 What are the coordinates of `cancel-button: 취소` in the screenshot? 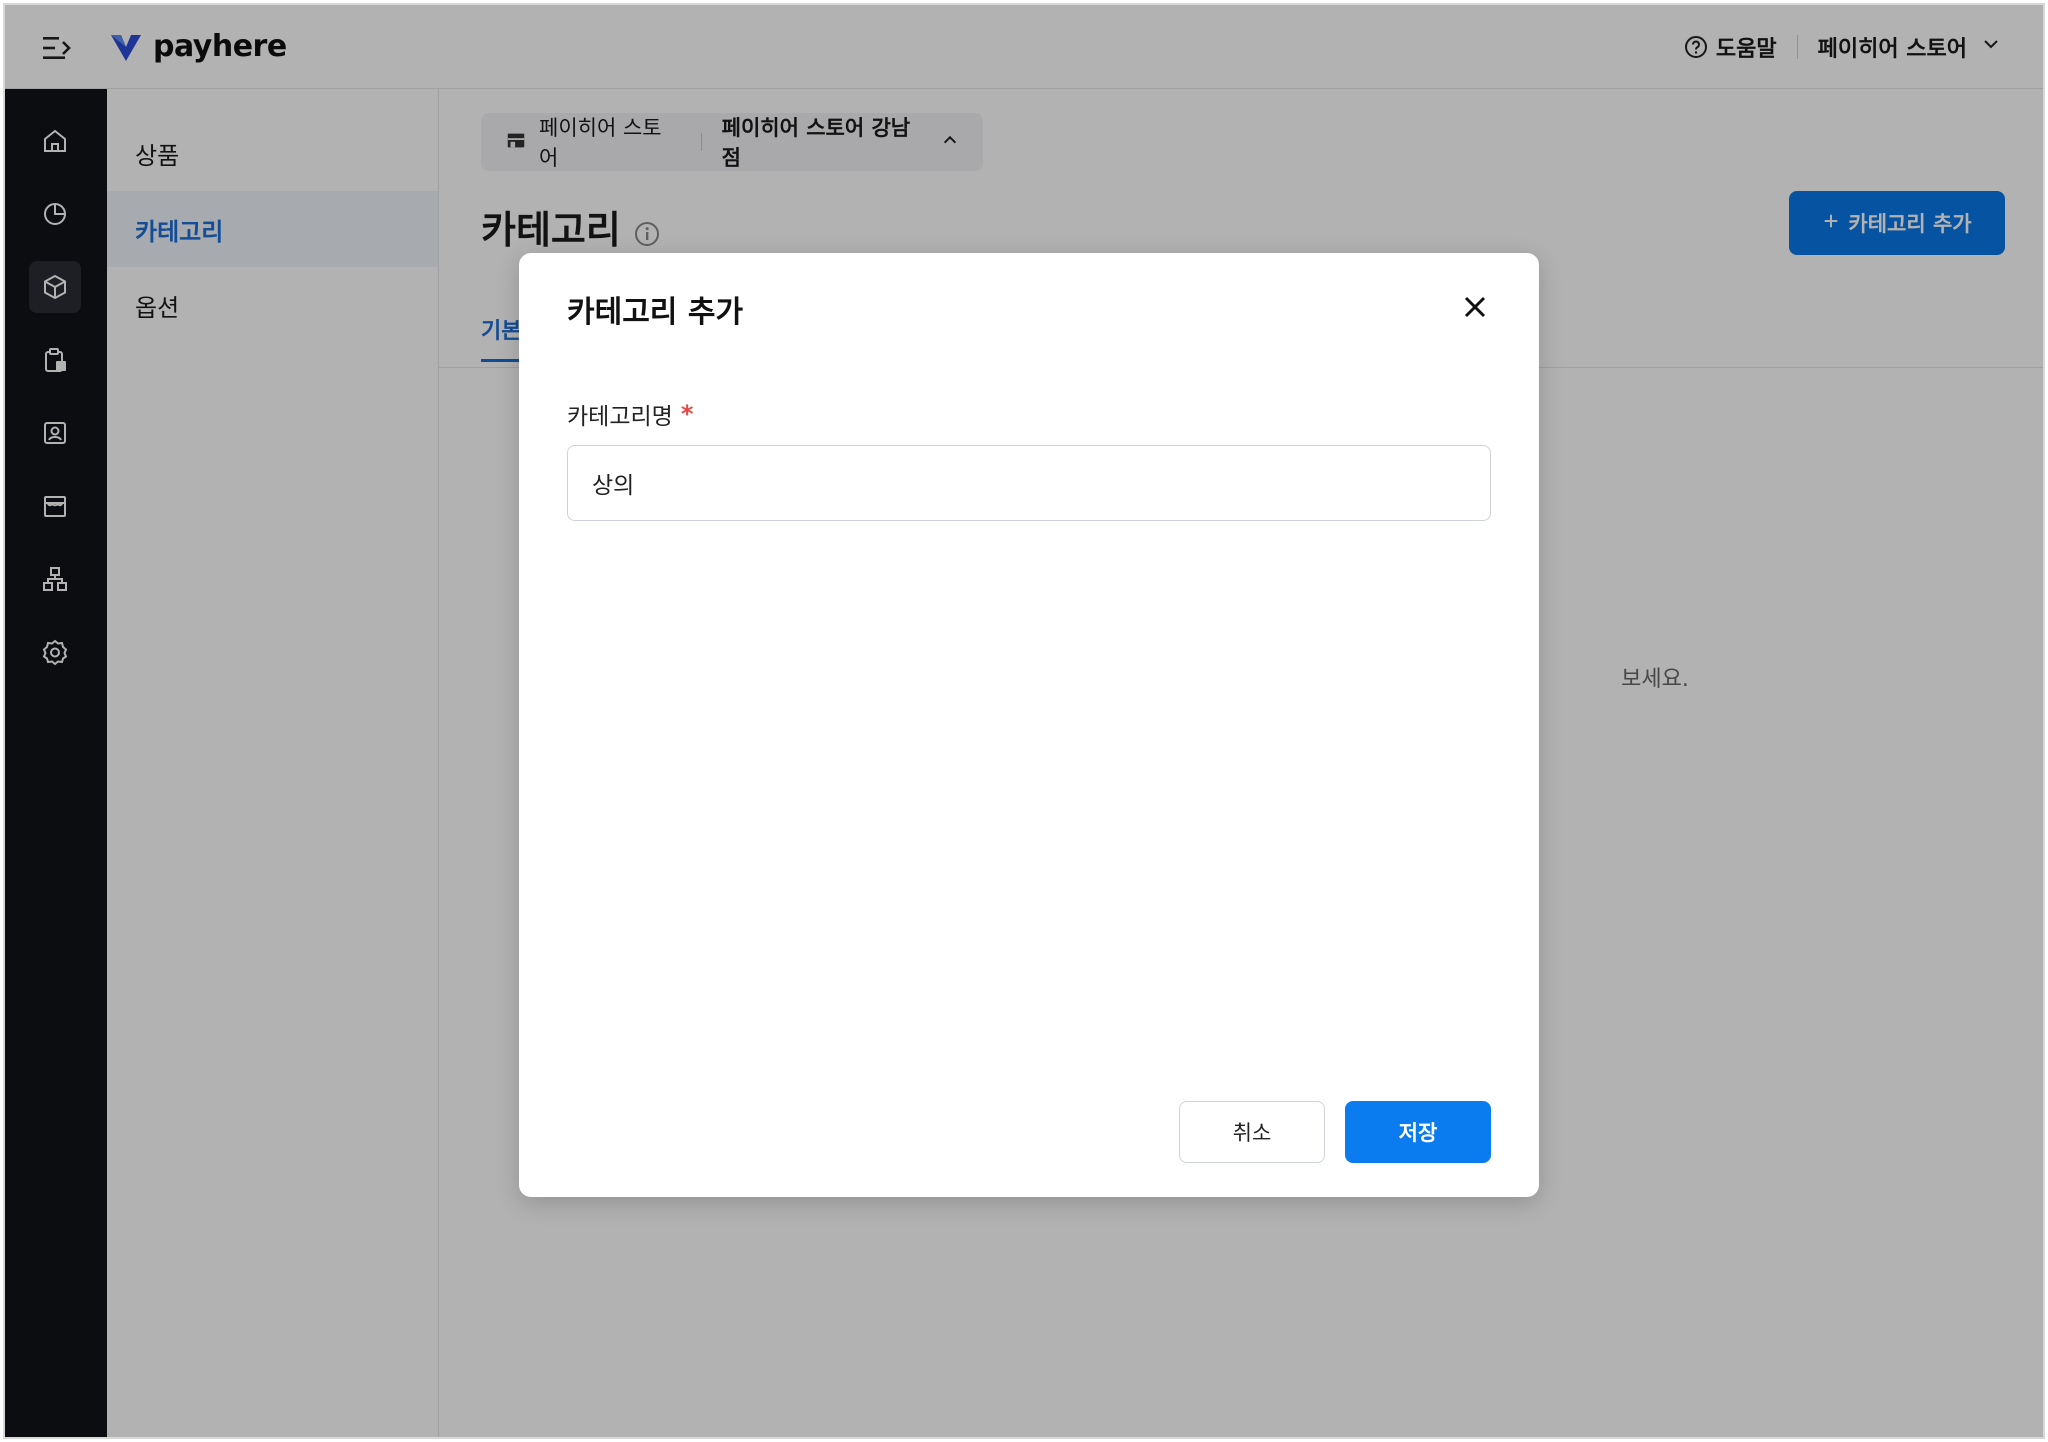 It's located at (1252, 1132).